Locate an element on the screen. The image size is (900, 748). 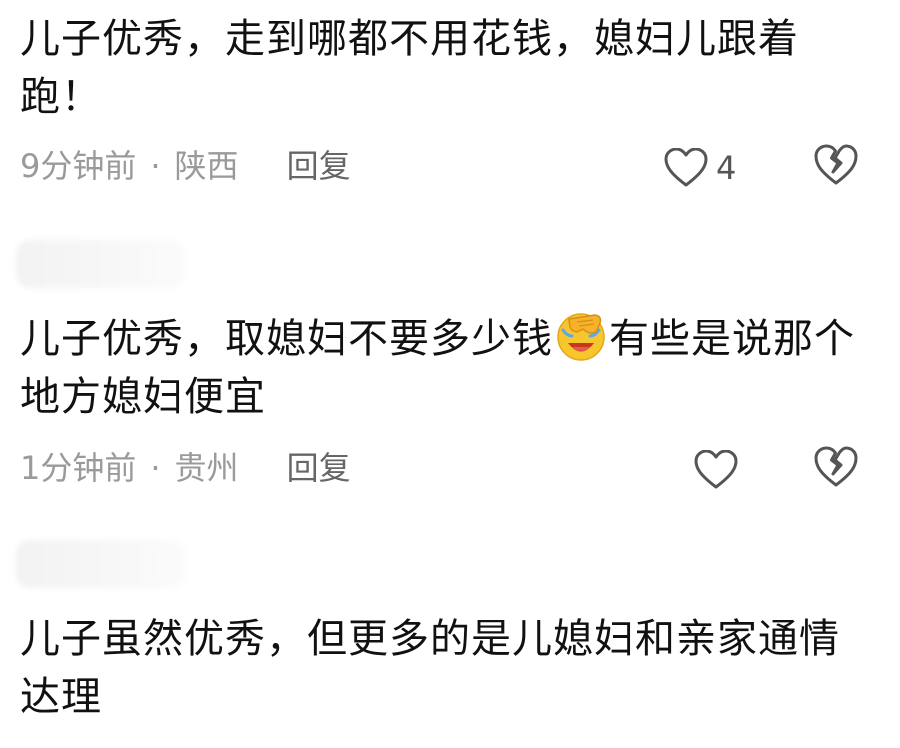
comment-location: 贵州 is located at coordinates (206, 468).